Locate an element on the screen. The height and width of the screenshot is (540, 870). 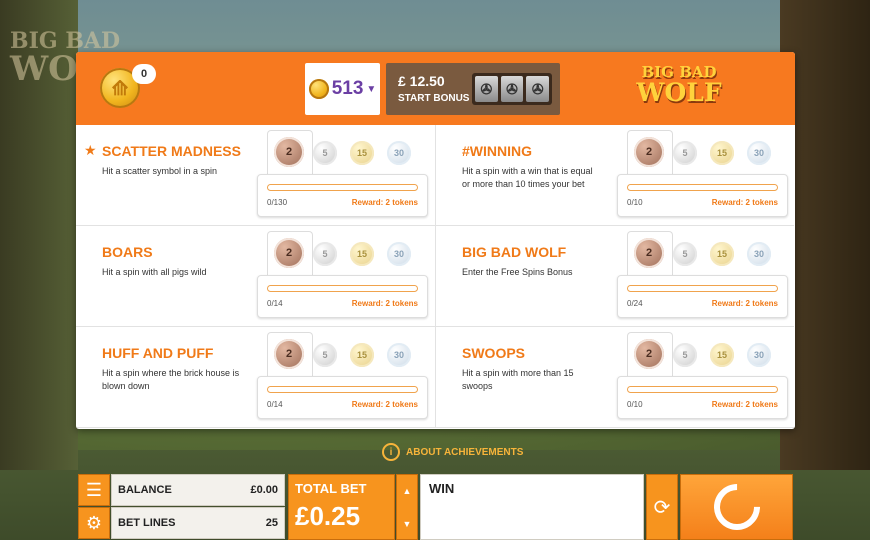
arrow-up-icon: ▲ is located at coordinates (407, 491).